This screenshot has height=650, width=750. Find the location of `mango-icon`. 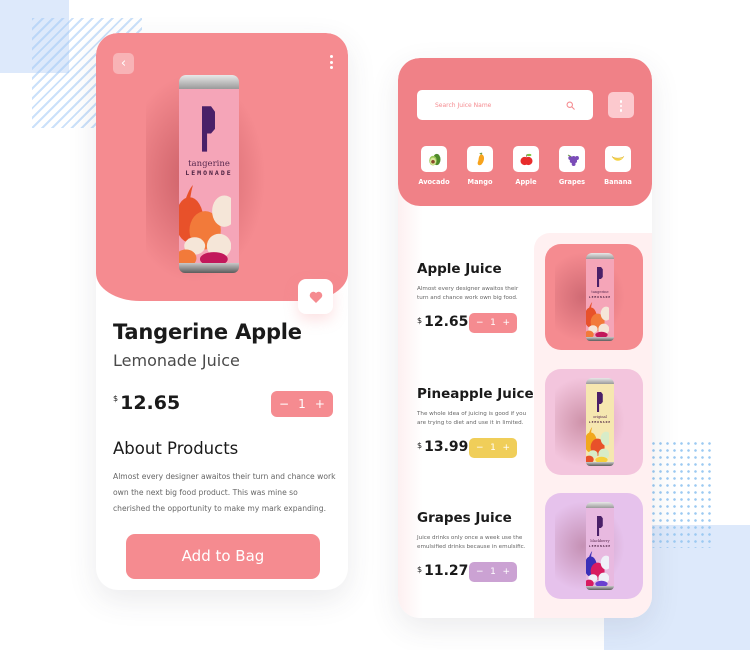

mango-icon is located at coordinates (480, 159).